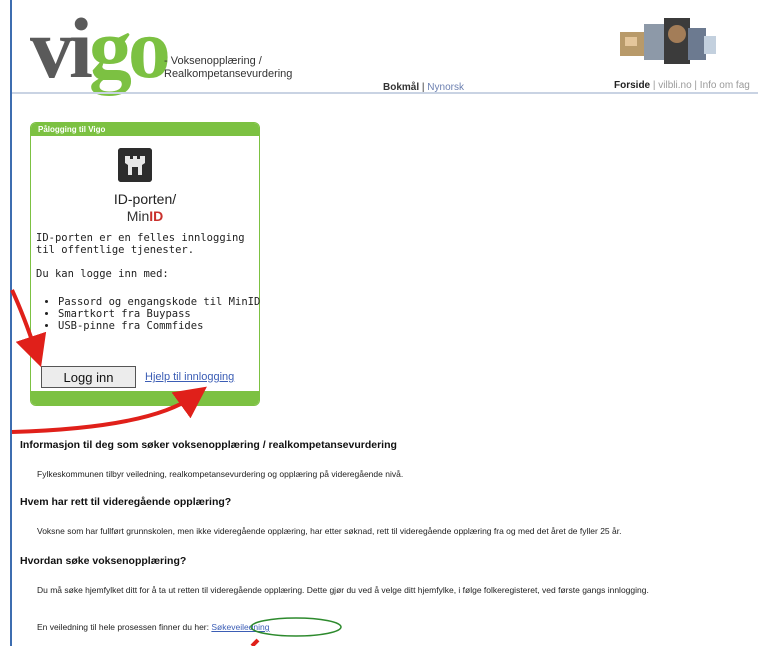 This screenshot has height=646, width=758. What do you see at coordinates (102, 274) in the screenshot?
I see `login-options-heading: Du kan logge inn med:` at bounding box center [102, 274].